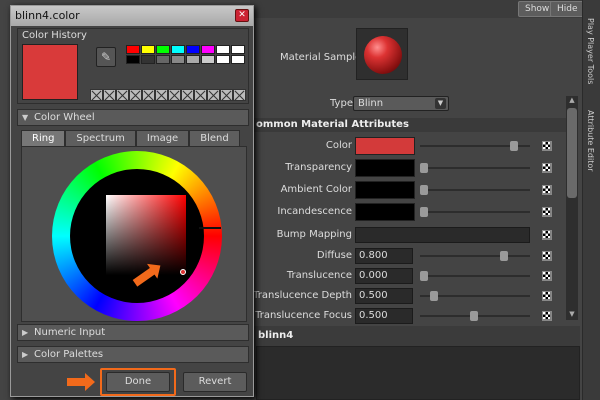  I want to click on ambient-color-slider, so click(475, 190).